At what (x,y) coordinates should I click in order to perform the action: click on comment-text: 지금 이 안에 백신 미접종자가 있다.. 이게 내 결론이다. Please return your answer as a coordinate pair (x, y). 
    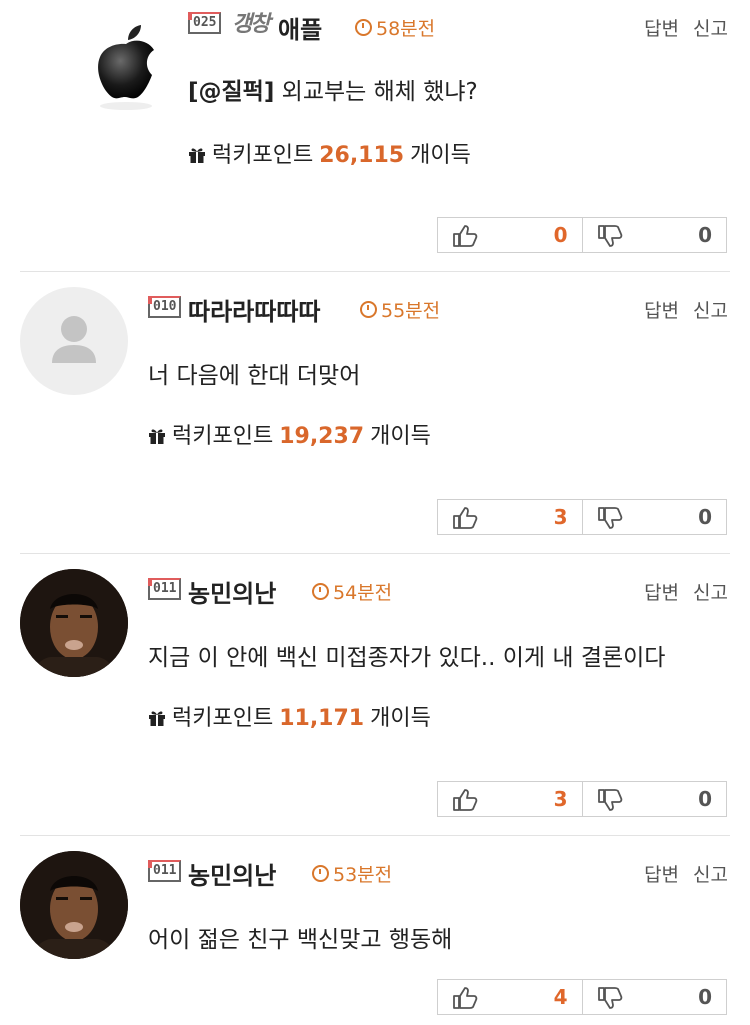
    Looking at the image, I should click on (407, 658).